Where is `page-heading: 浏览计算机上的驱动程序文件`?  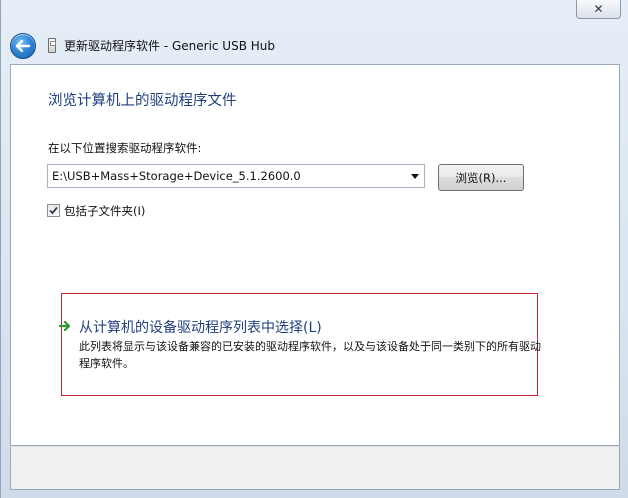 page-heading: 浏览计算机上的驱动程序文件 is located at coordinates (142, 101).